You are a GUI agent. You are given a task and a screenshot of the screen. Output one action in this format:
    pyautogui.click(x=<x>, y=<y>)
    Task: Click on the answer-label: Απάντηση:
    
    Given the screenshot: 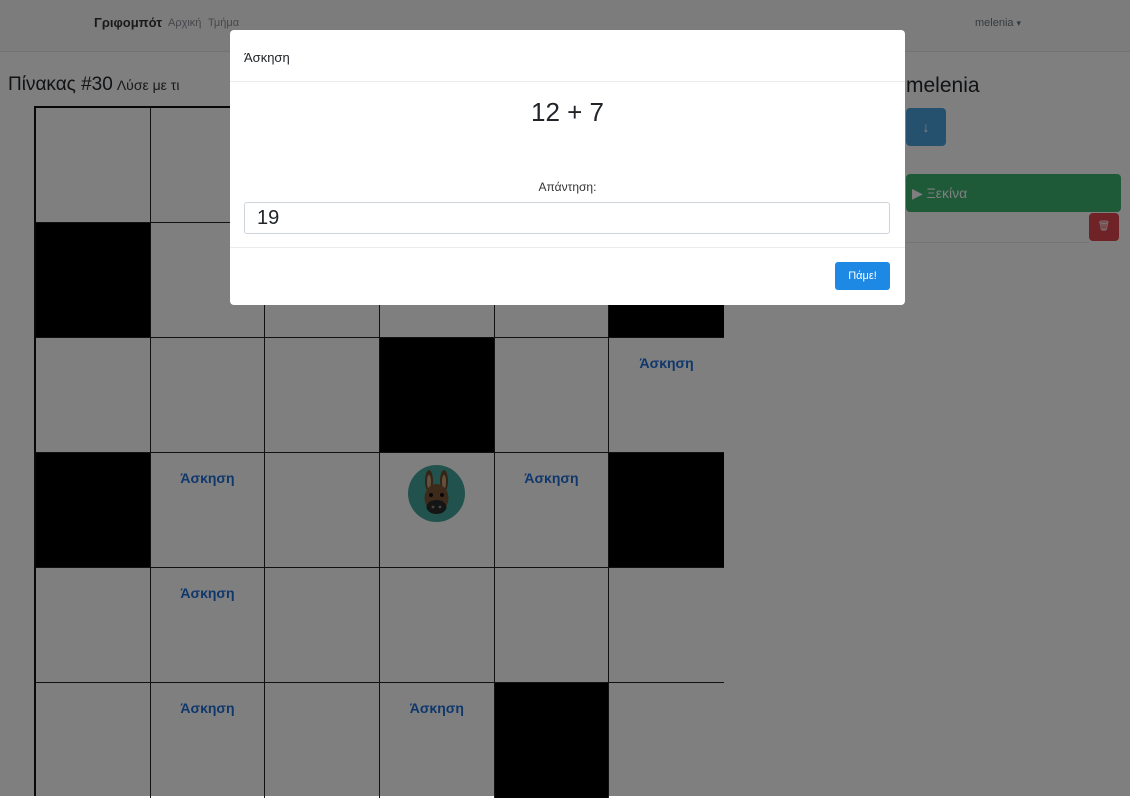 What is the action you would take?
    pyautogui.click(x=567, y=187)
    